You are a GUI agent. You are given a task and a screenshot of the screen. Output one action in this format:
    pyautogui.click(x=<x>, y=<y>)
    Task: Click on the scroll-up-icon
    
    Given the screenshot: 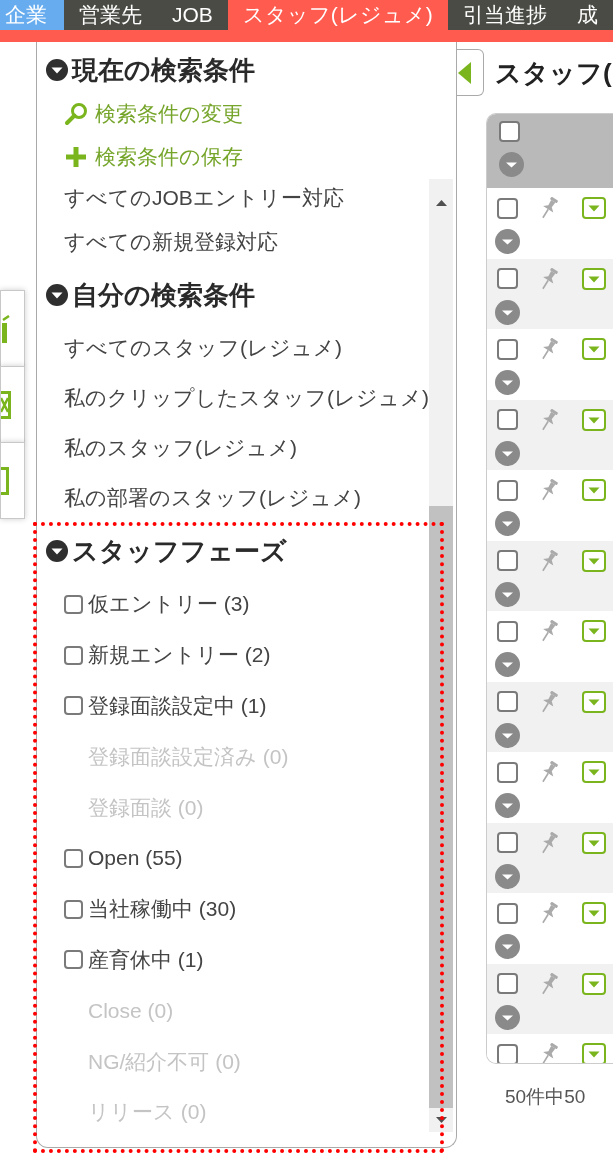 What is the action you would take?
    pyautogui.click(x=441, y=203)
    